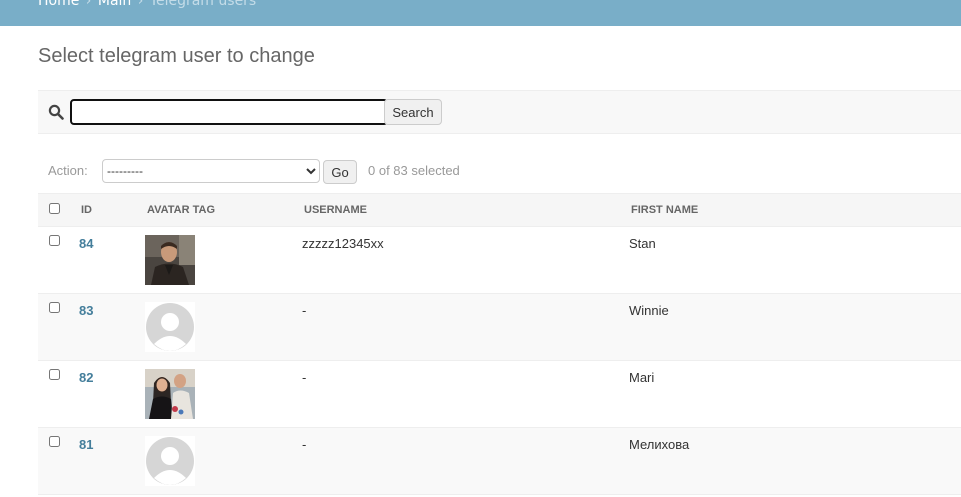 This screenshot has height=497, width=961. Describe the element at coordinates (203, 4) in the screenshot. I see `breadcrumb-current: Telegram users` at that location.